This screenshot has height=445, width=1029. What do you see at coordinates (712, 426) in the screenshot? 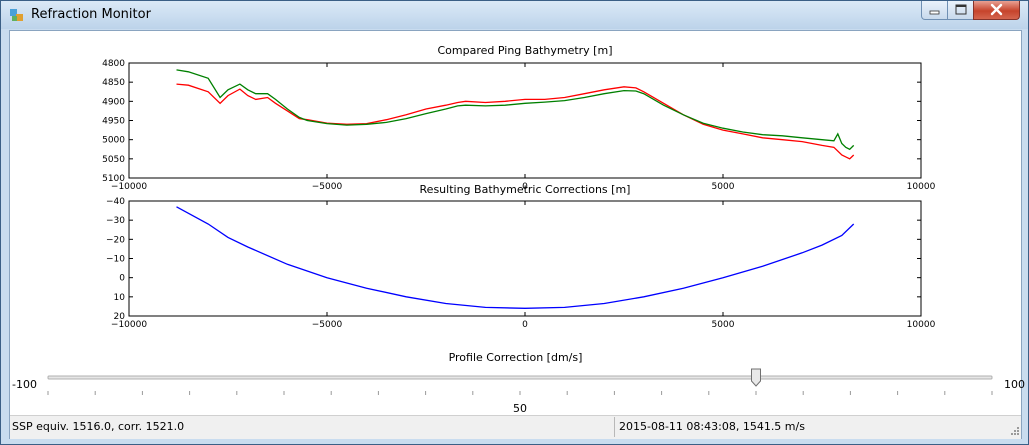
I see `status-timestamp-text: 2015-08-11 08:43:08, 1541.5 m/s` at bounding box center [712, 426].